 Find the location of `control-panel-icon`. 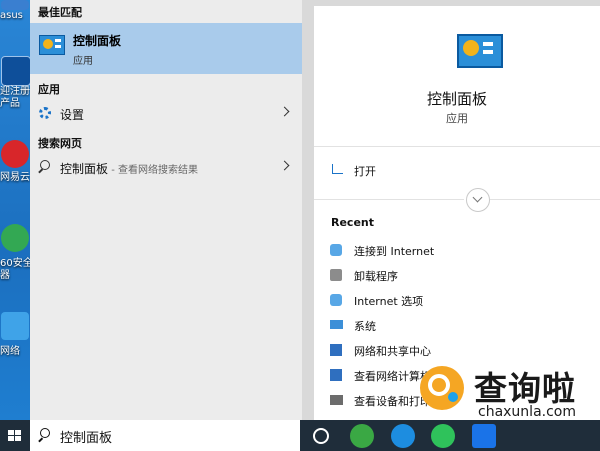

control-panel-icon is located at coordinates (52, 45).